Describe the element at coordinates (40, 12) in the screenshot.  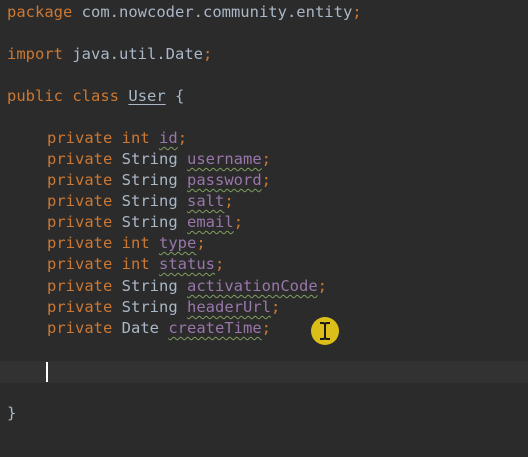
I see `package-keyword: package` at that location.